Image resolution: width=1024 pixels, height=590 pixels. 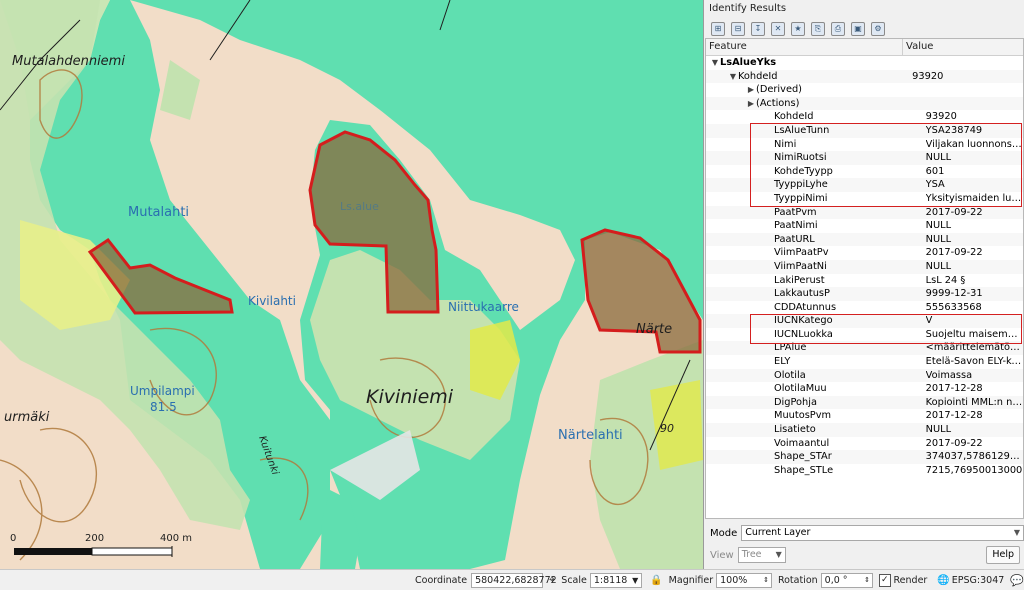 I want to click on tree-row: Shape_STLe 7215,76950013000, so click(x=864, y=471).